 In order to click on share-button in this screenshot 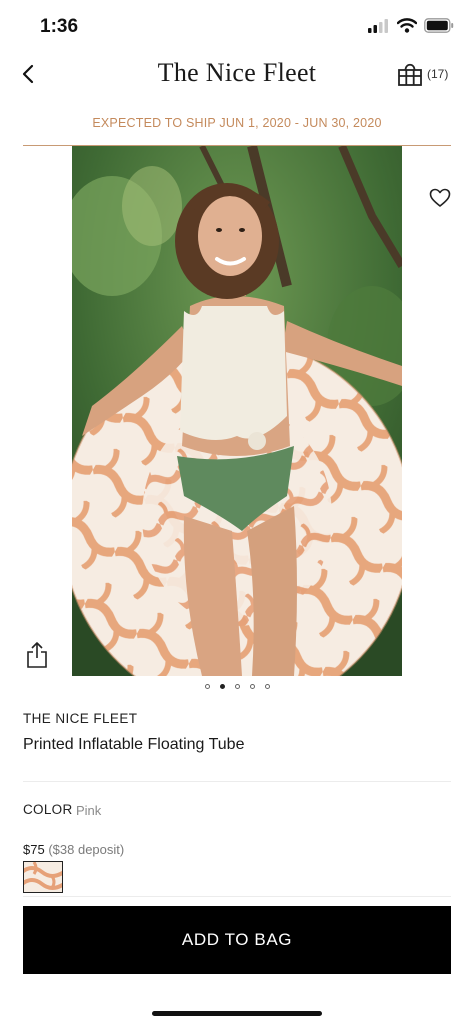, I will do `click(37, 655)`.